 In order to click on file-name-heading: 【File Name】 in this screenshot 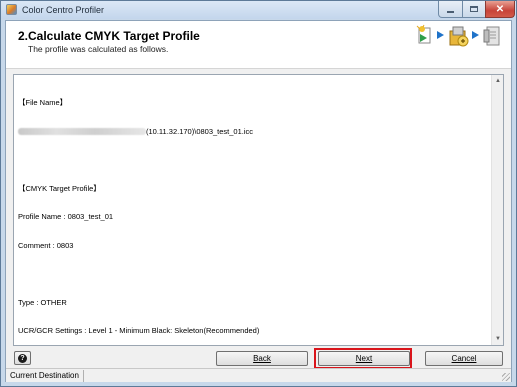, I will do `click(43, 102)`.